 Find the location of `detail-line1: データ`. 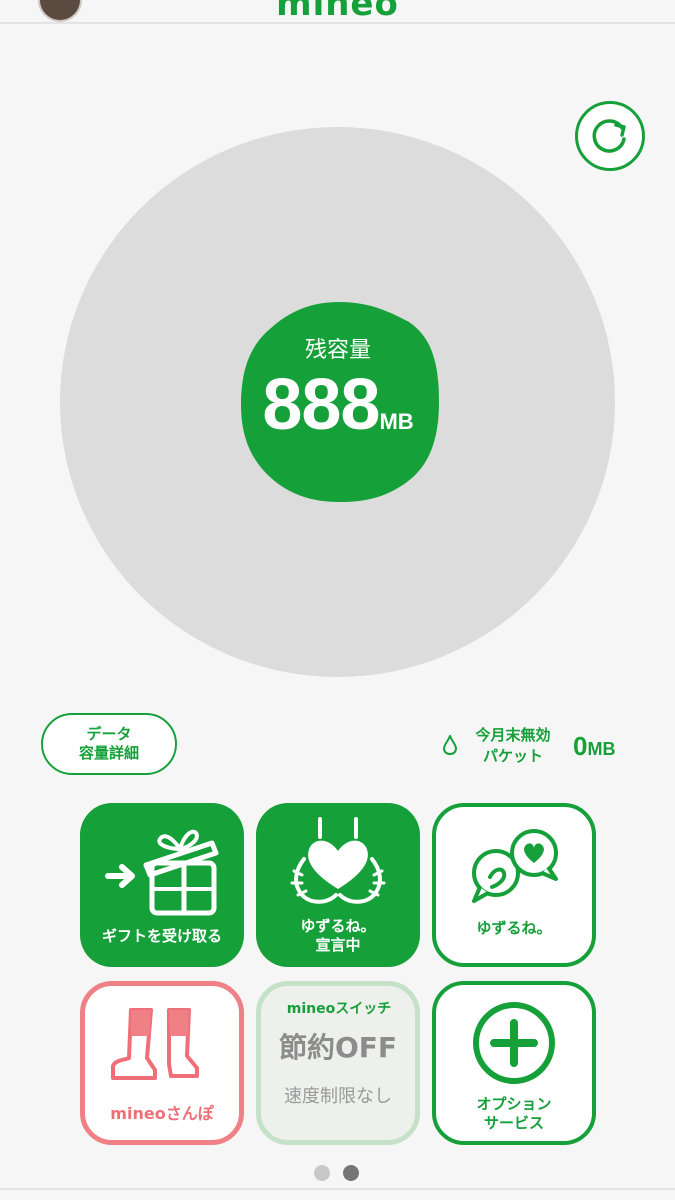

detail-line1: データ is located at coordinates (109, 734).